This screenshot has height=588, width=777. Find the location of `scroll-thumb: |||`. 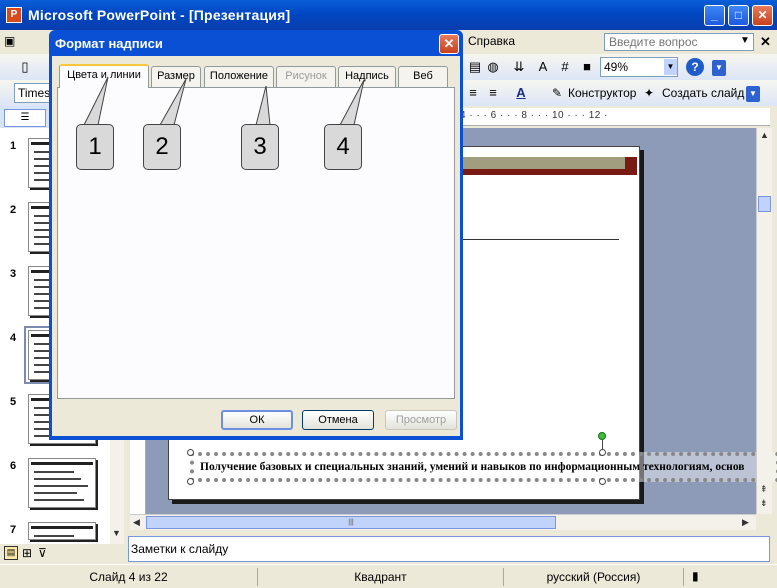

scroll-thumb: ||| is located at coordinates (351, 522).